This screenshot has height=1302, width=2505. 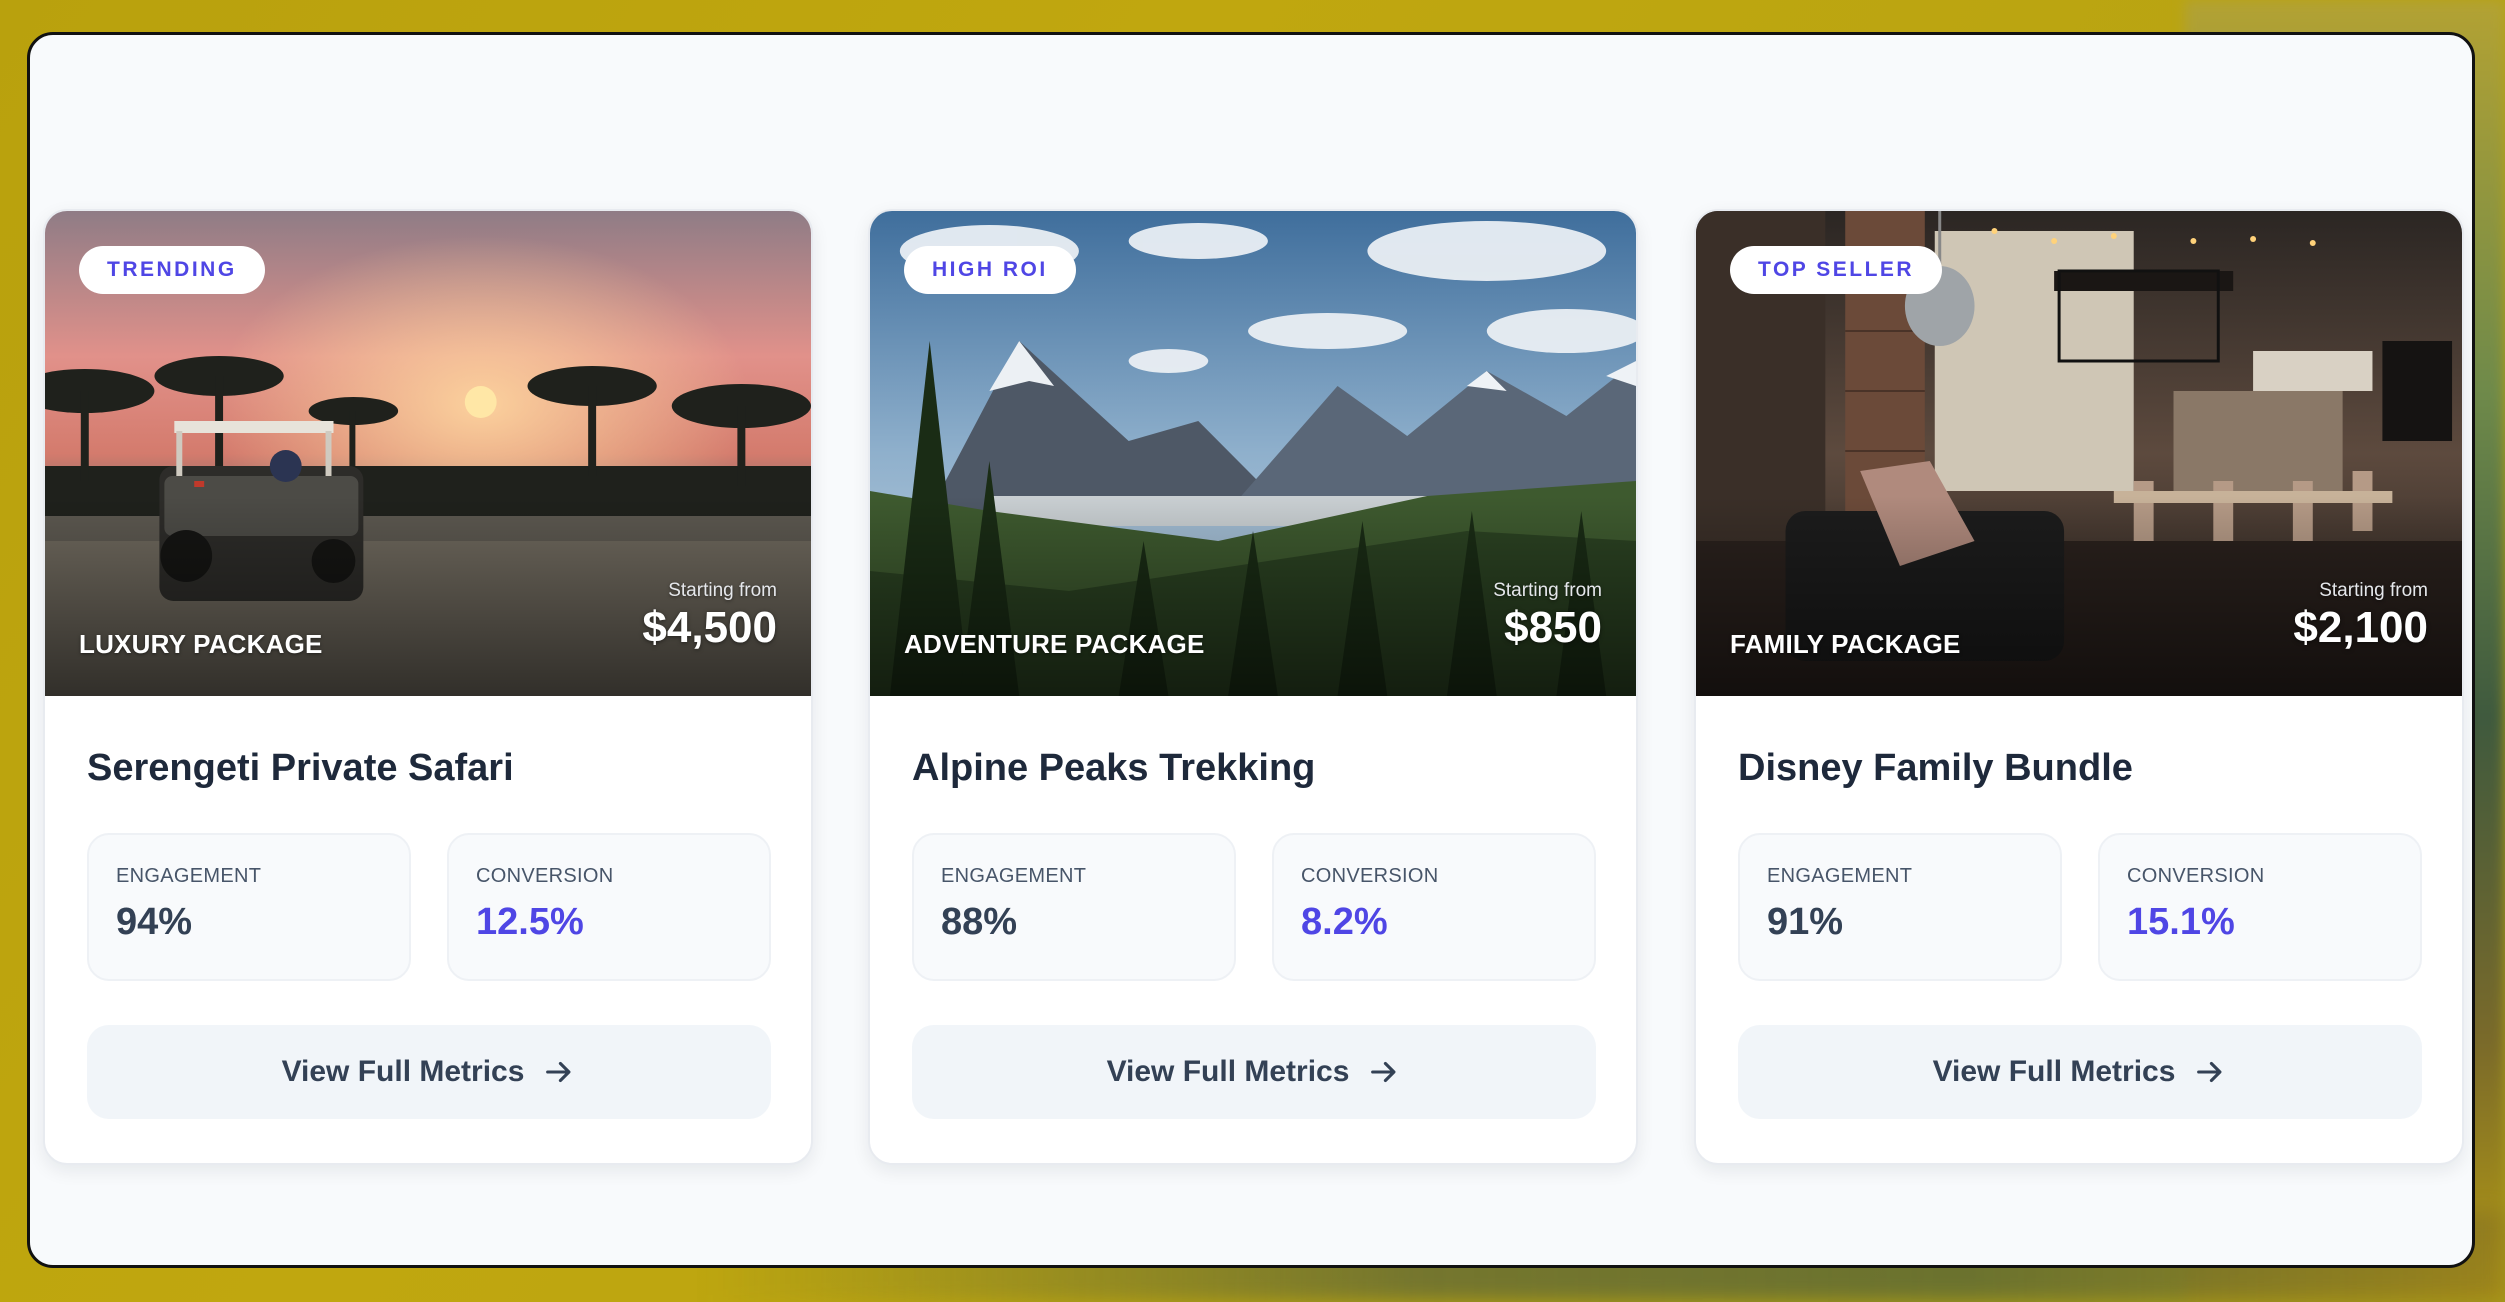 I want to click on metric-conversion: CONVERSION 15.1%, so click(x=2260, y=907).